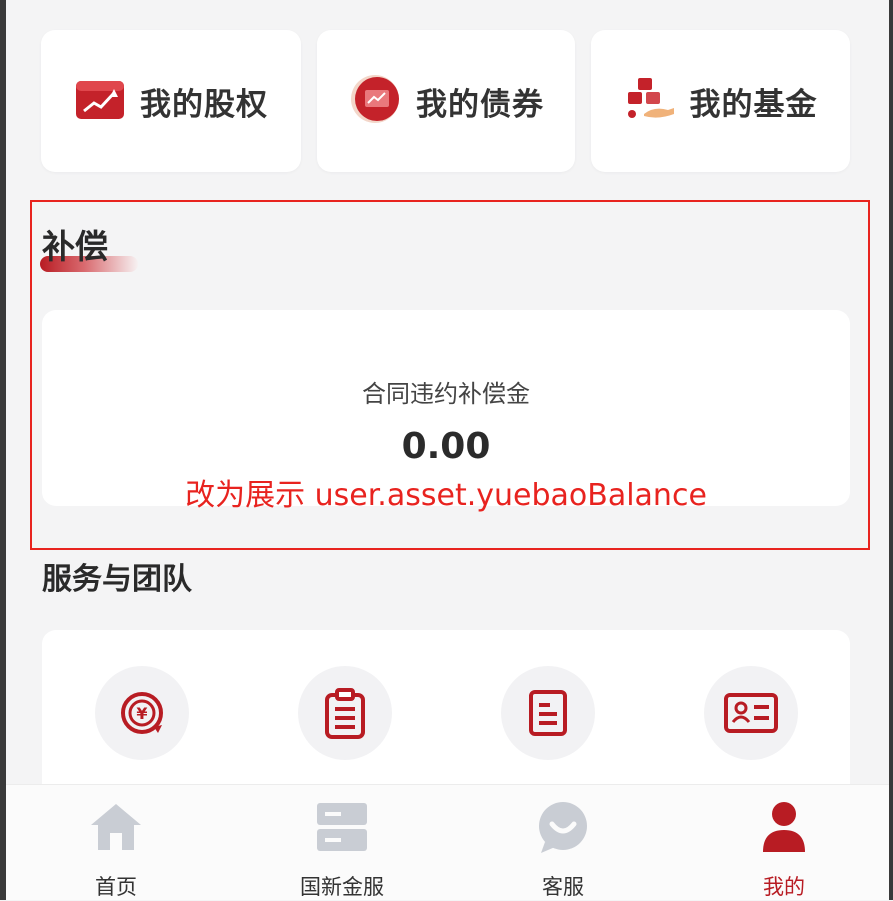 Image resolution: width=893 pixels, height=901 pixels. I want to click on my-equity-label: 我的股权, so click(204, 104).